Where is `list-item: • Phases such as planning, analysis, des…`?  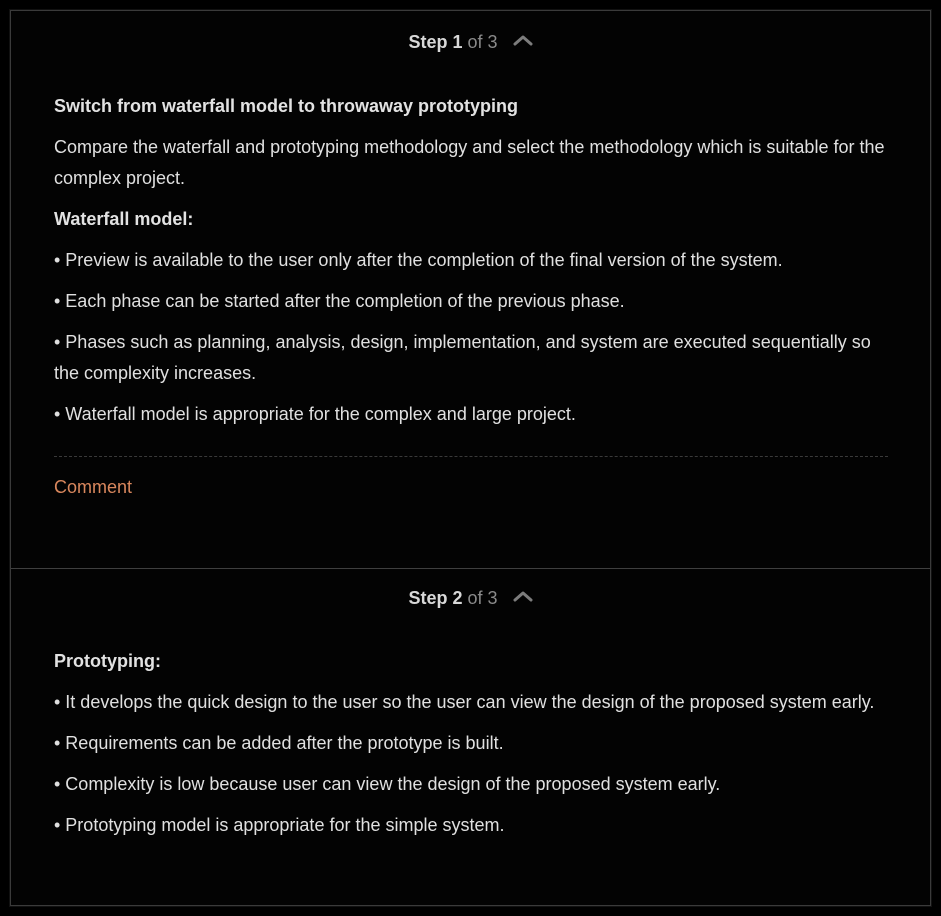
list-item: • Phases such as planning, analysis, des… is located at coordinates (462, 357).